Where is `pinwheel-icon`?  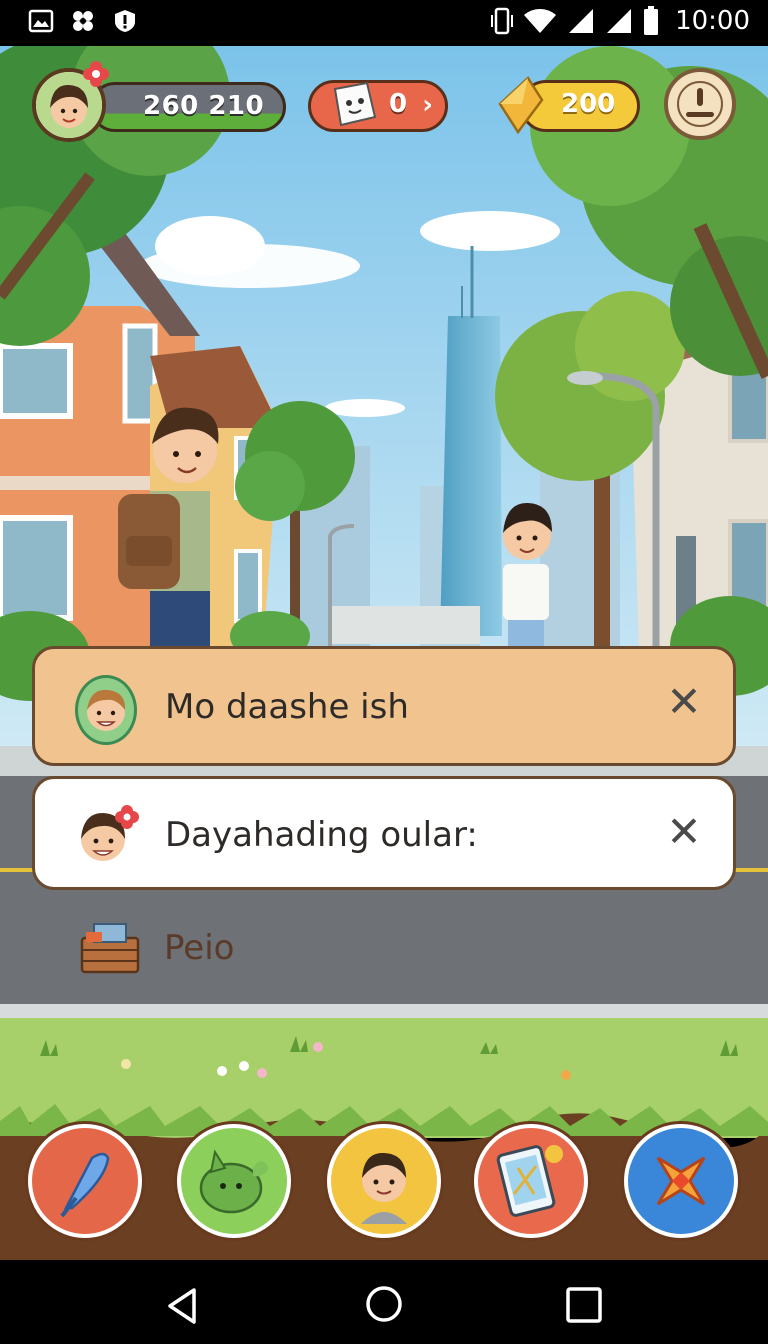
pinwheel-icon is located at coordinates (83, 21).